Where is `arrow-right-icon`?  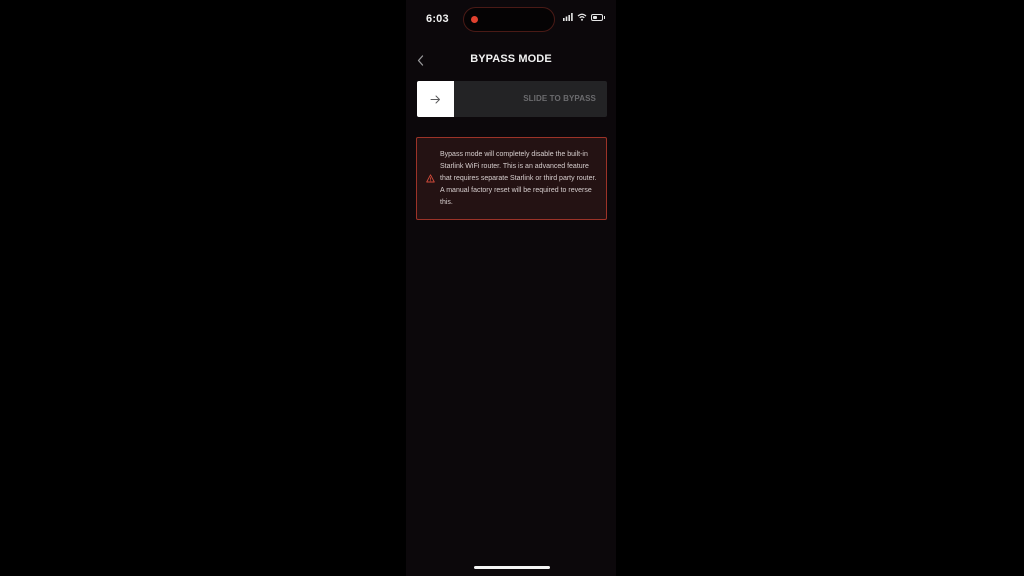
arrow-right-icon is located at coordinates (435, 99).